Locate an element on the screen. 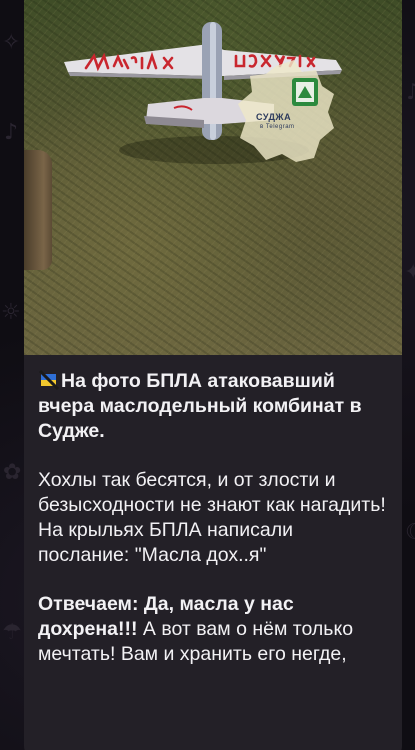 The height and width of the screenshot is (750, 415). ukraine-flag-slash-icon is located at coordinates (49, 380).